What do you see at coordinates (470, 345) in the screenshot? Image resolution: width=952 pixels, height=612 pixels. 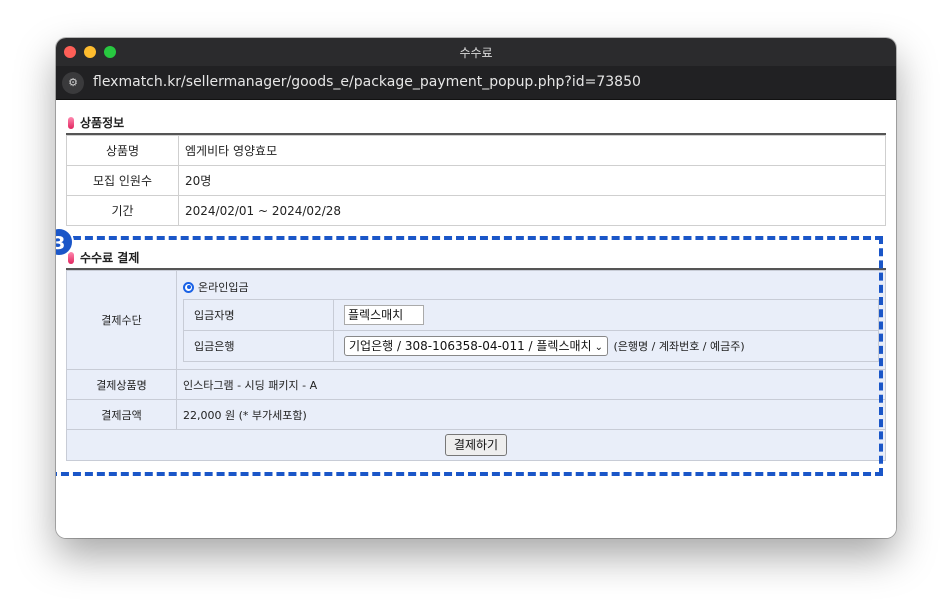 I see `bank-select-value: 기업은행 / 308-106358-04-011 / 플렉스매치` at bounding box center [470, 345].